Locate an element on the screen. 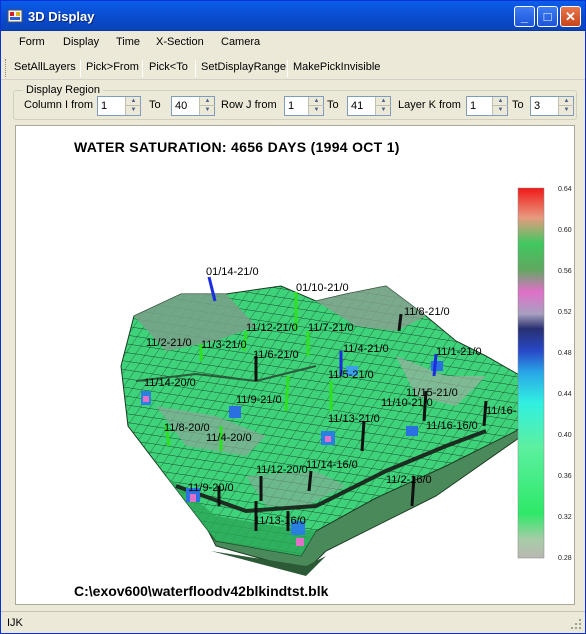 The width and height of the screenshot is (586, 634). row-to-label: To is located at coordinates (333, 105).